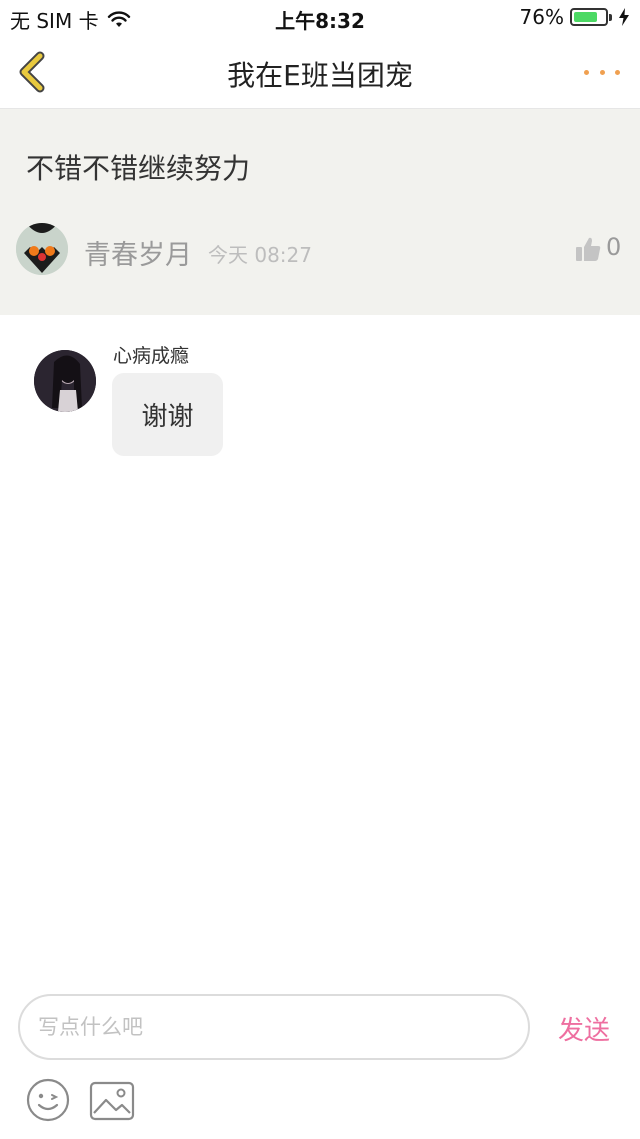 The height and width of the screenshot is (1139, 640). I want to click on post-time: 今天 08:27, so click(260, 255).